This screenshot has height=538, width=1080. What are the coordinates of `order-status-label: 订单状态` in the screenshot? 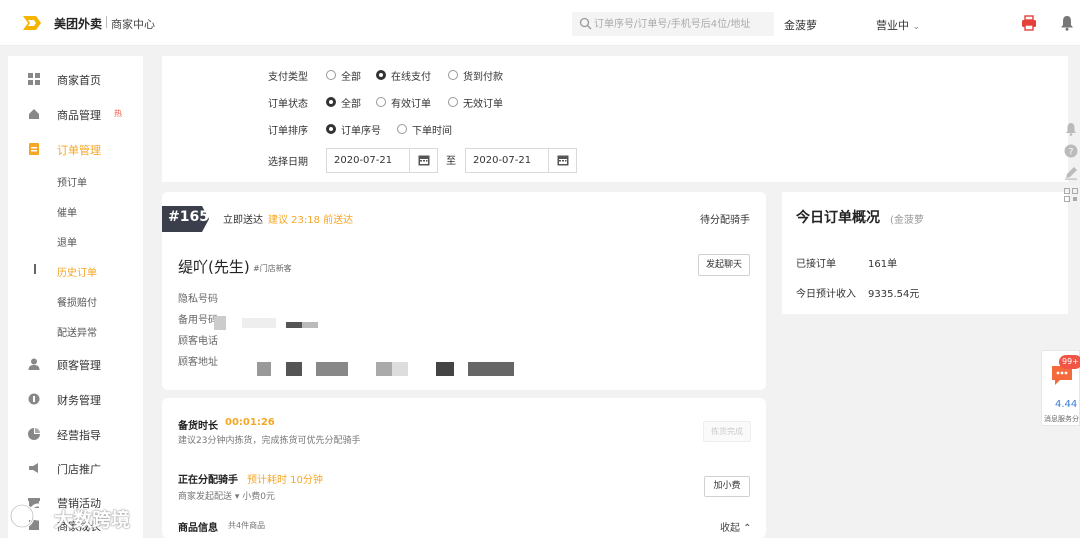 It's located at (288, 104).